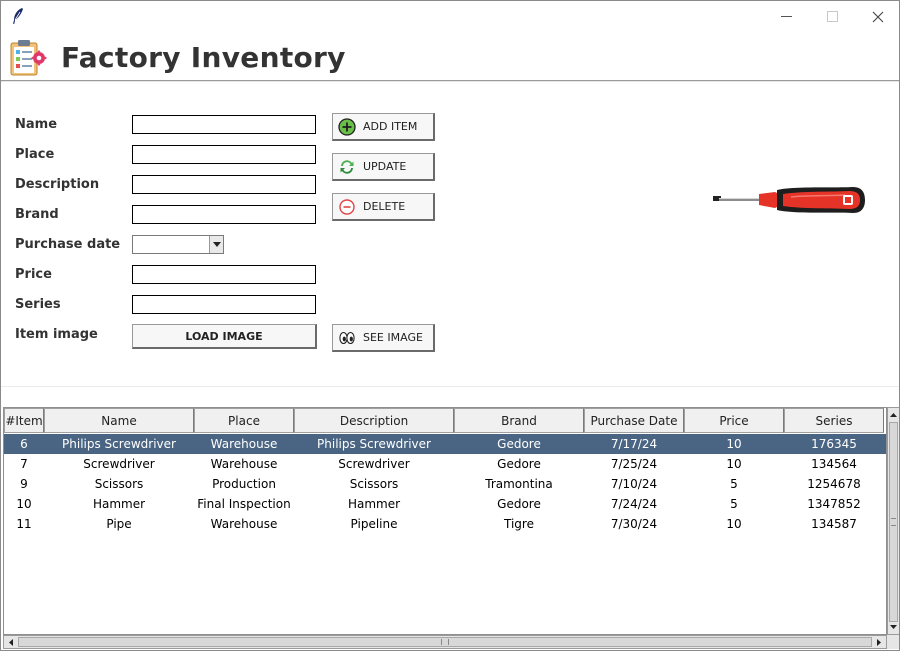 The height and width of the screenshot is (651, 900). What do you see at coordinates (24, 484) in the screenshot?
I see `cell-item: 9` at bounding box center [24, 484].